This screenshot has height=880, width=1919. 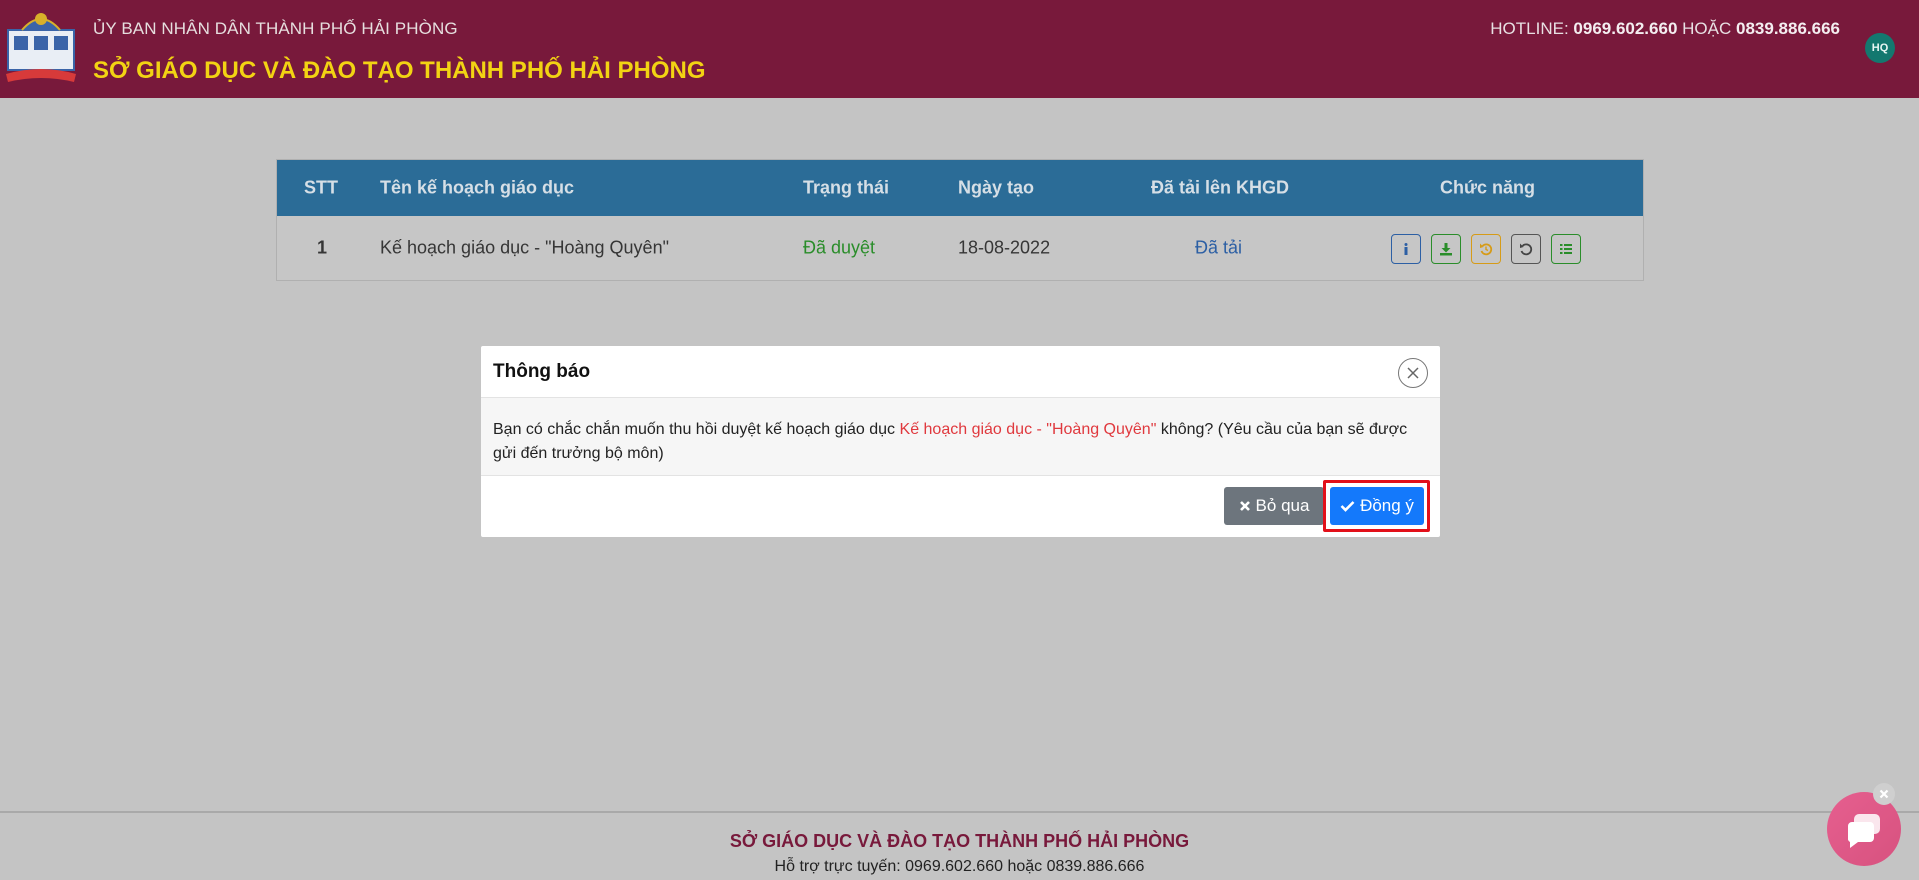 I want to click on row-actions, so click(x=1486, y=249).